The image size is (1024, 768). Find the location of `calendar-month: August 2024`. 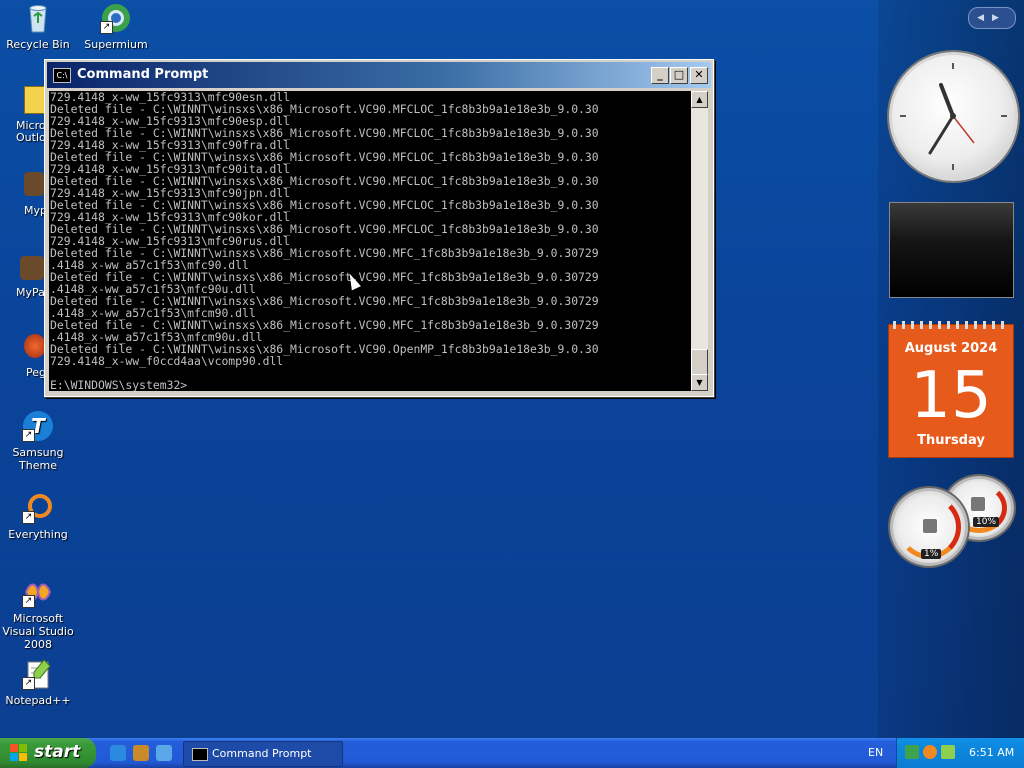

calendar-month: August 2024 is located at coordinates (951, 348).